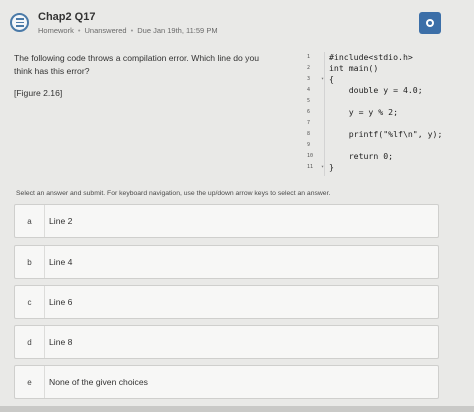 Image resolution: width=474 pixels, height=412 pixels. What do you see at coordinates (19, 22) in the screenshot?
I see `question-list-icon` at bounding box center [19, 22].